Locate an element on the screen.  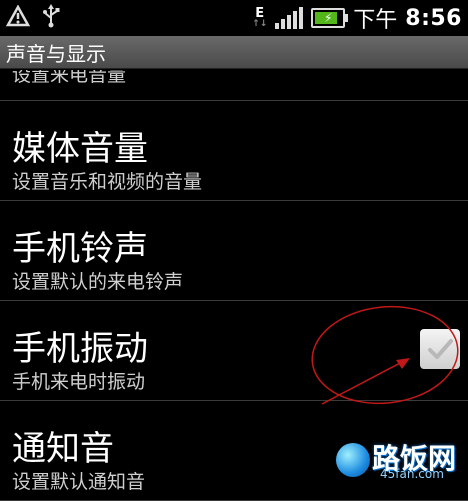
settings-item-title: 手机振动 is located at coordinates (80, 349).